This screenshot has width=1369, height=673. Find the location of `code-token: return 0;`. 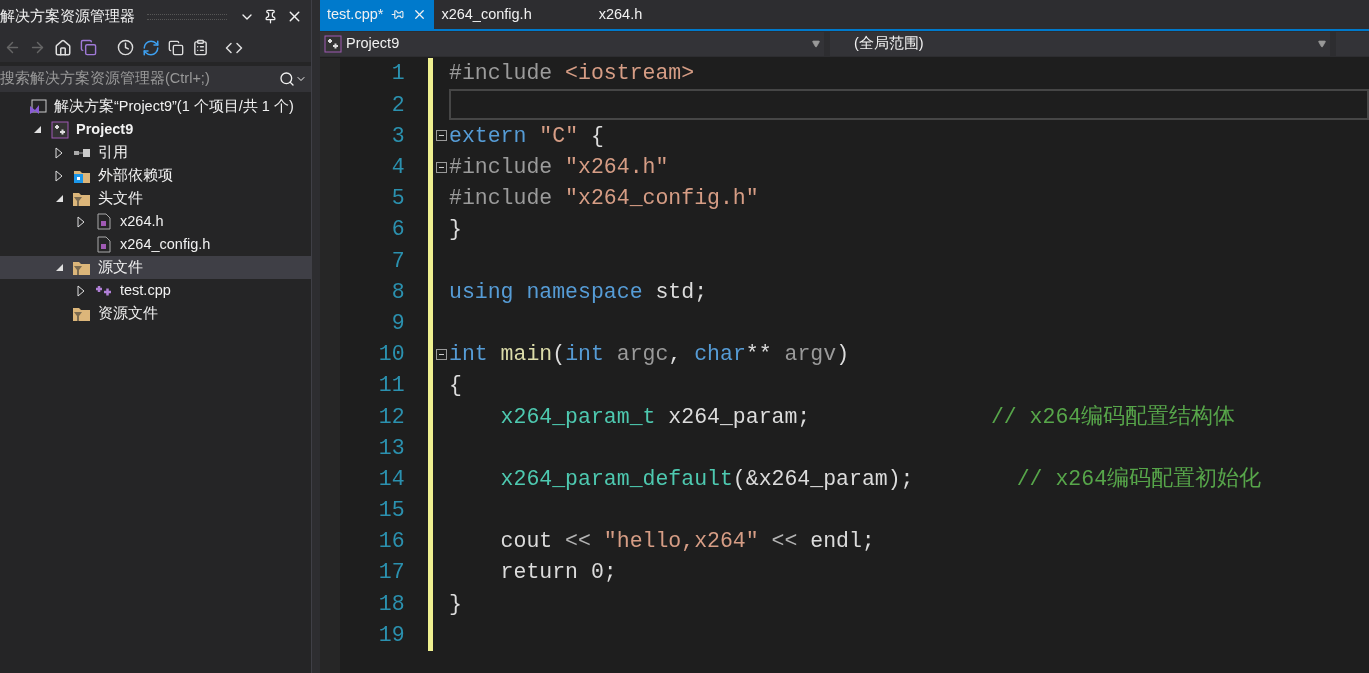

code-token: return 0; is located at coordinates (558, 573).